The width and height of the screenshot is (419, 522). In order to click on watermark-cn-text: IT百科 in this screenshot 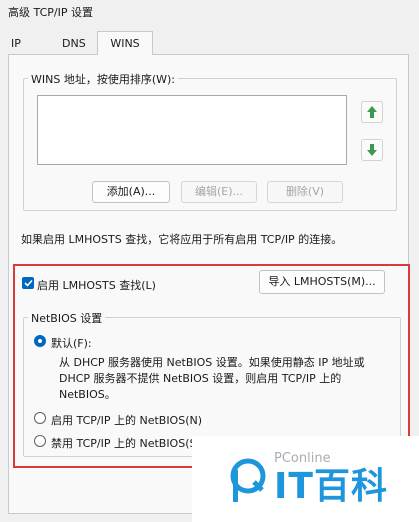, I will do `click(331, 486)`.